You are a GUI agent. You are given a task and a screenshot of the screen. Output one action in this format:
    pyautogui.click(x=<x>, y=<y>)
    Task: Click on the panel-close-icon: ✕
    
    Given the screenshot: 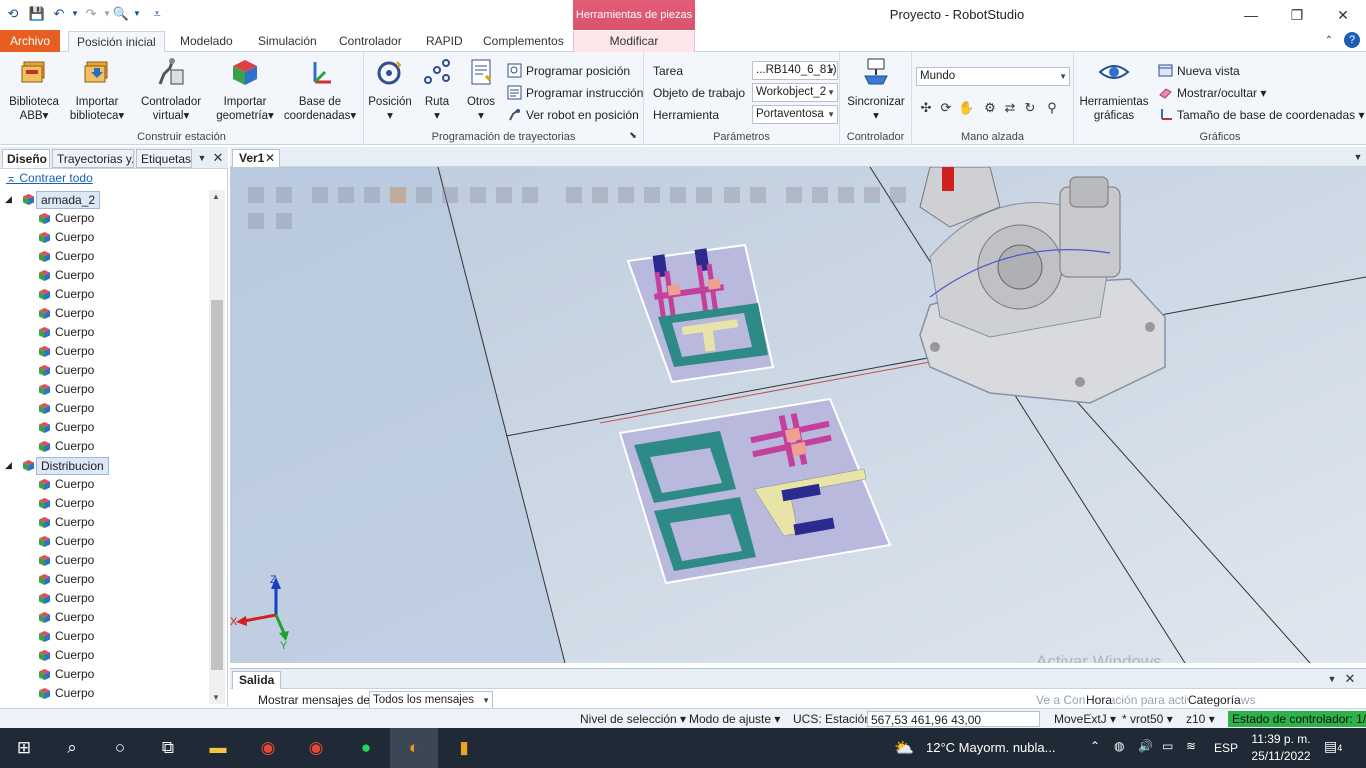 What is the action you would take?
    pyautogui.click(x=218, y=158)
    